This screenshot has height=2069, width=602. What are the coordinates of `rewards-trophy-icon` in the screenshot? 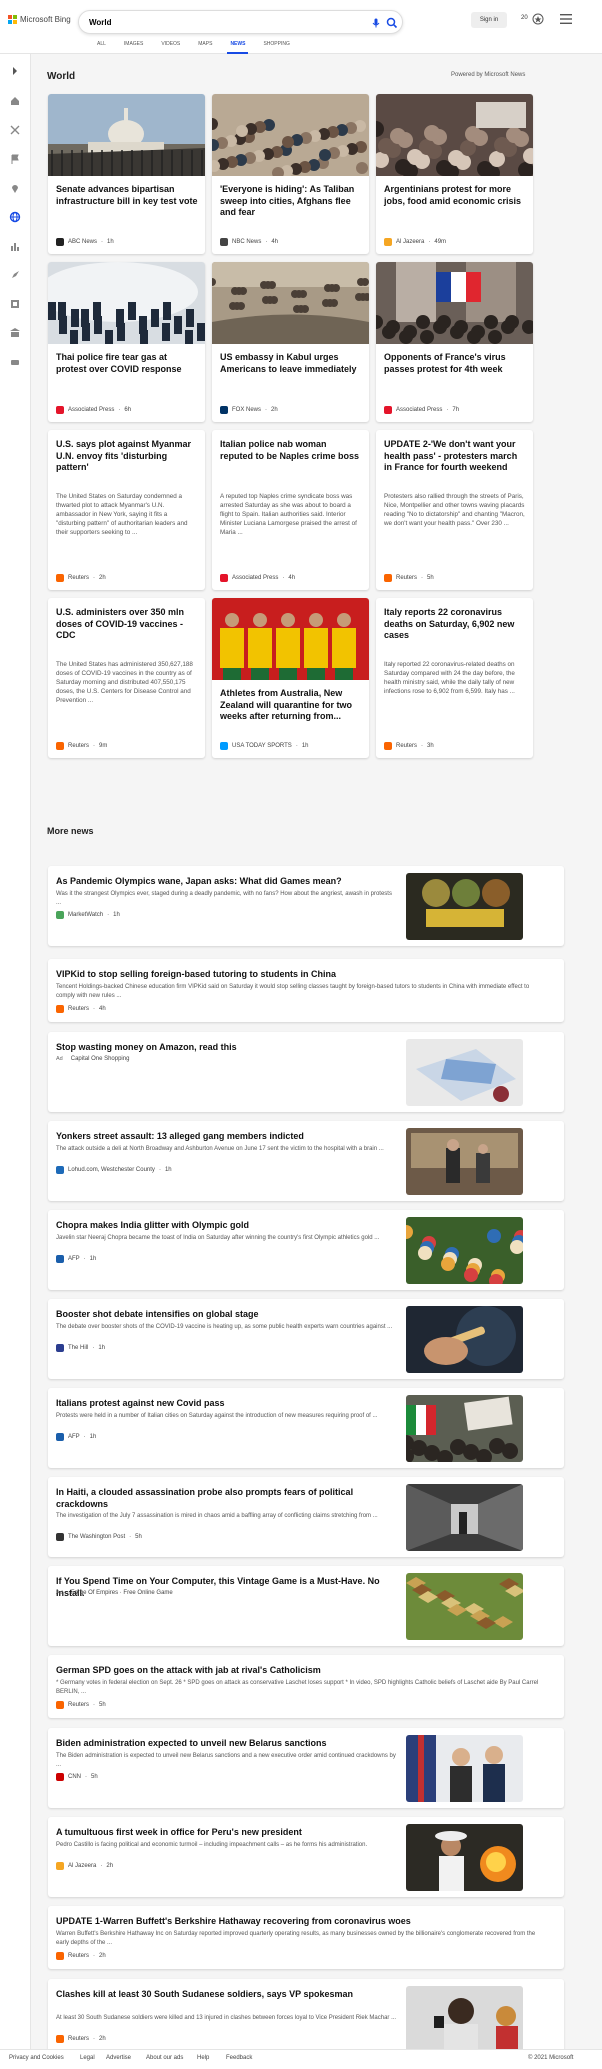 It's located at (538, 20).